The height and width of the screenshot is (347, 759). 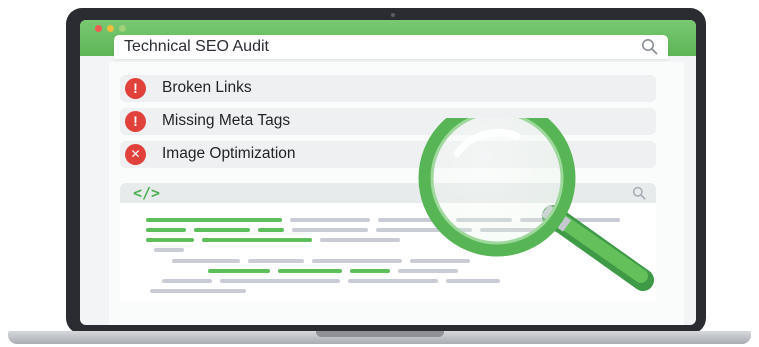 What do you see at coordinates (122, 28) in the screenshot?
I see `maximize-window-button` at bounding box center [122, 28].